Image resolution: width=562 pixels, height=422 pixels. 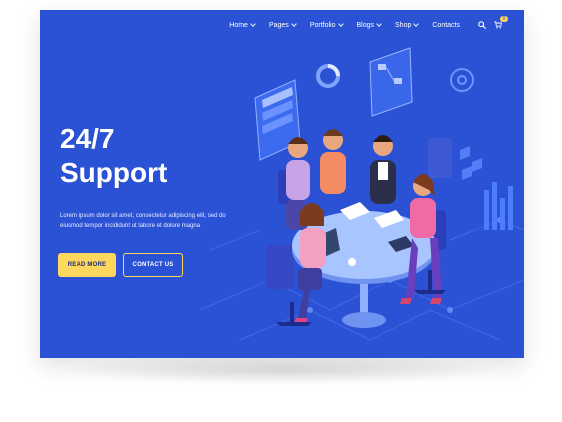 What do you see at coordinates (281, 370) in the screenshot?
I see `card-shadow` at bounding box center [281, 370].